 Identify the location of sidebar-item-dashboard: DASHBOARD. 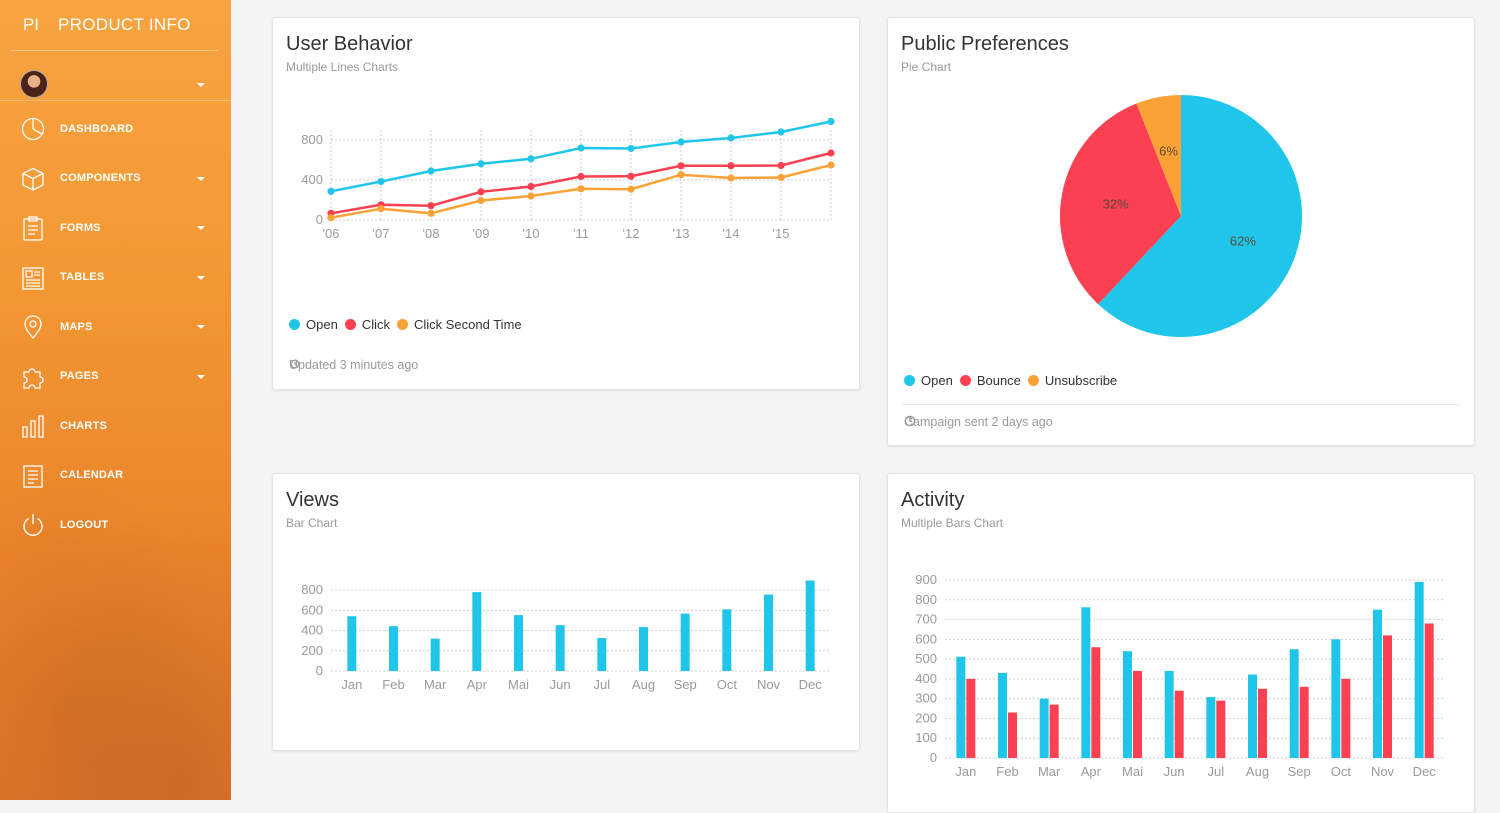
(115, 129).